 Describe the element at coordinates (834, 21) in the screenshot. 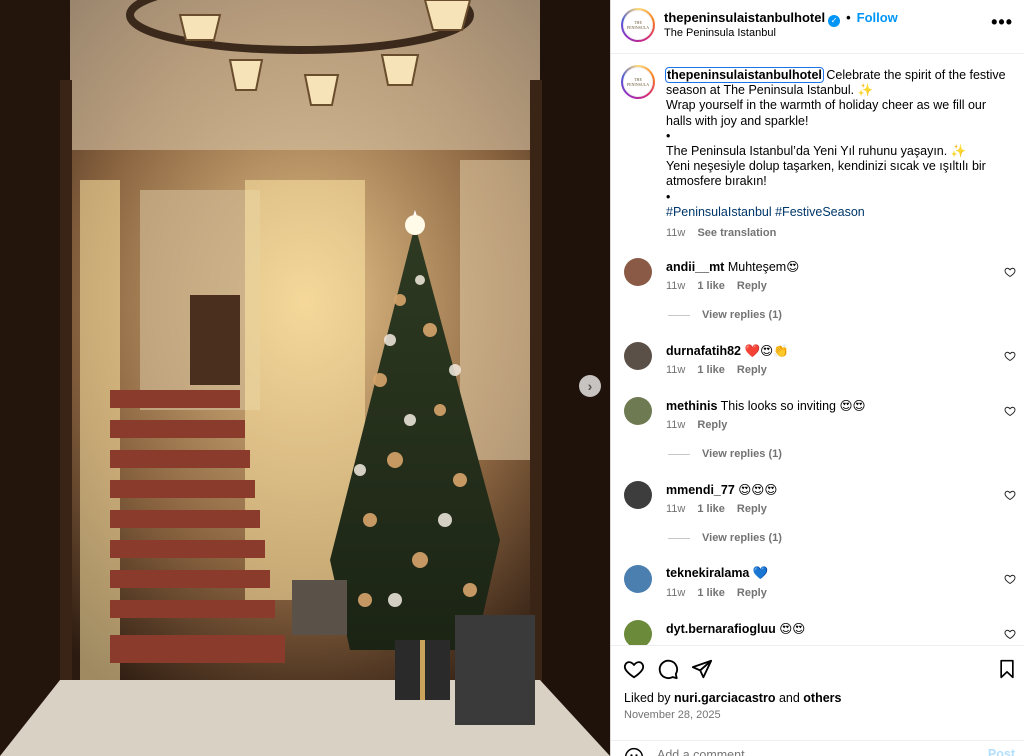

I see `verified-badge-icon: ✓` at that location.